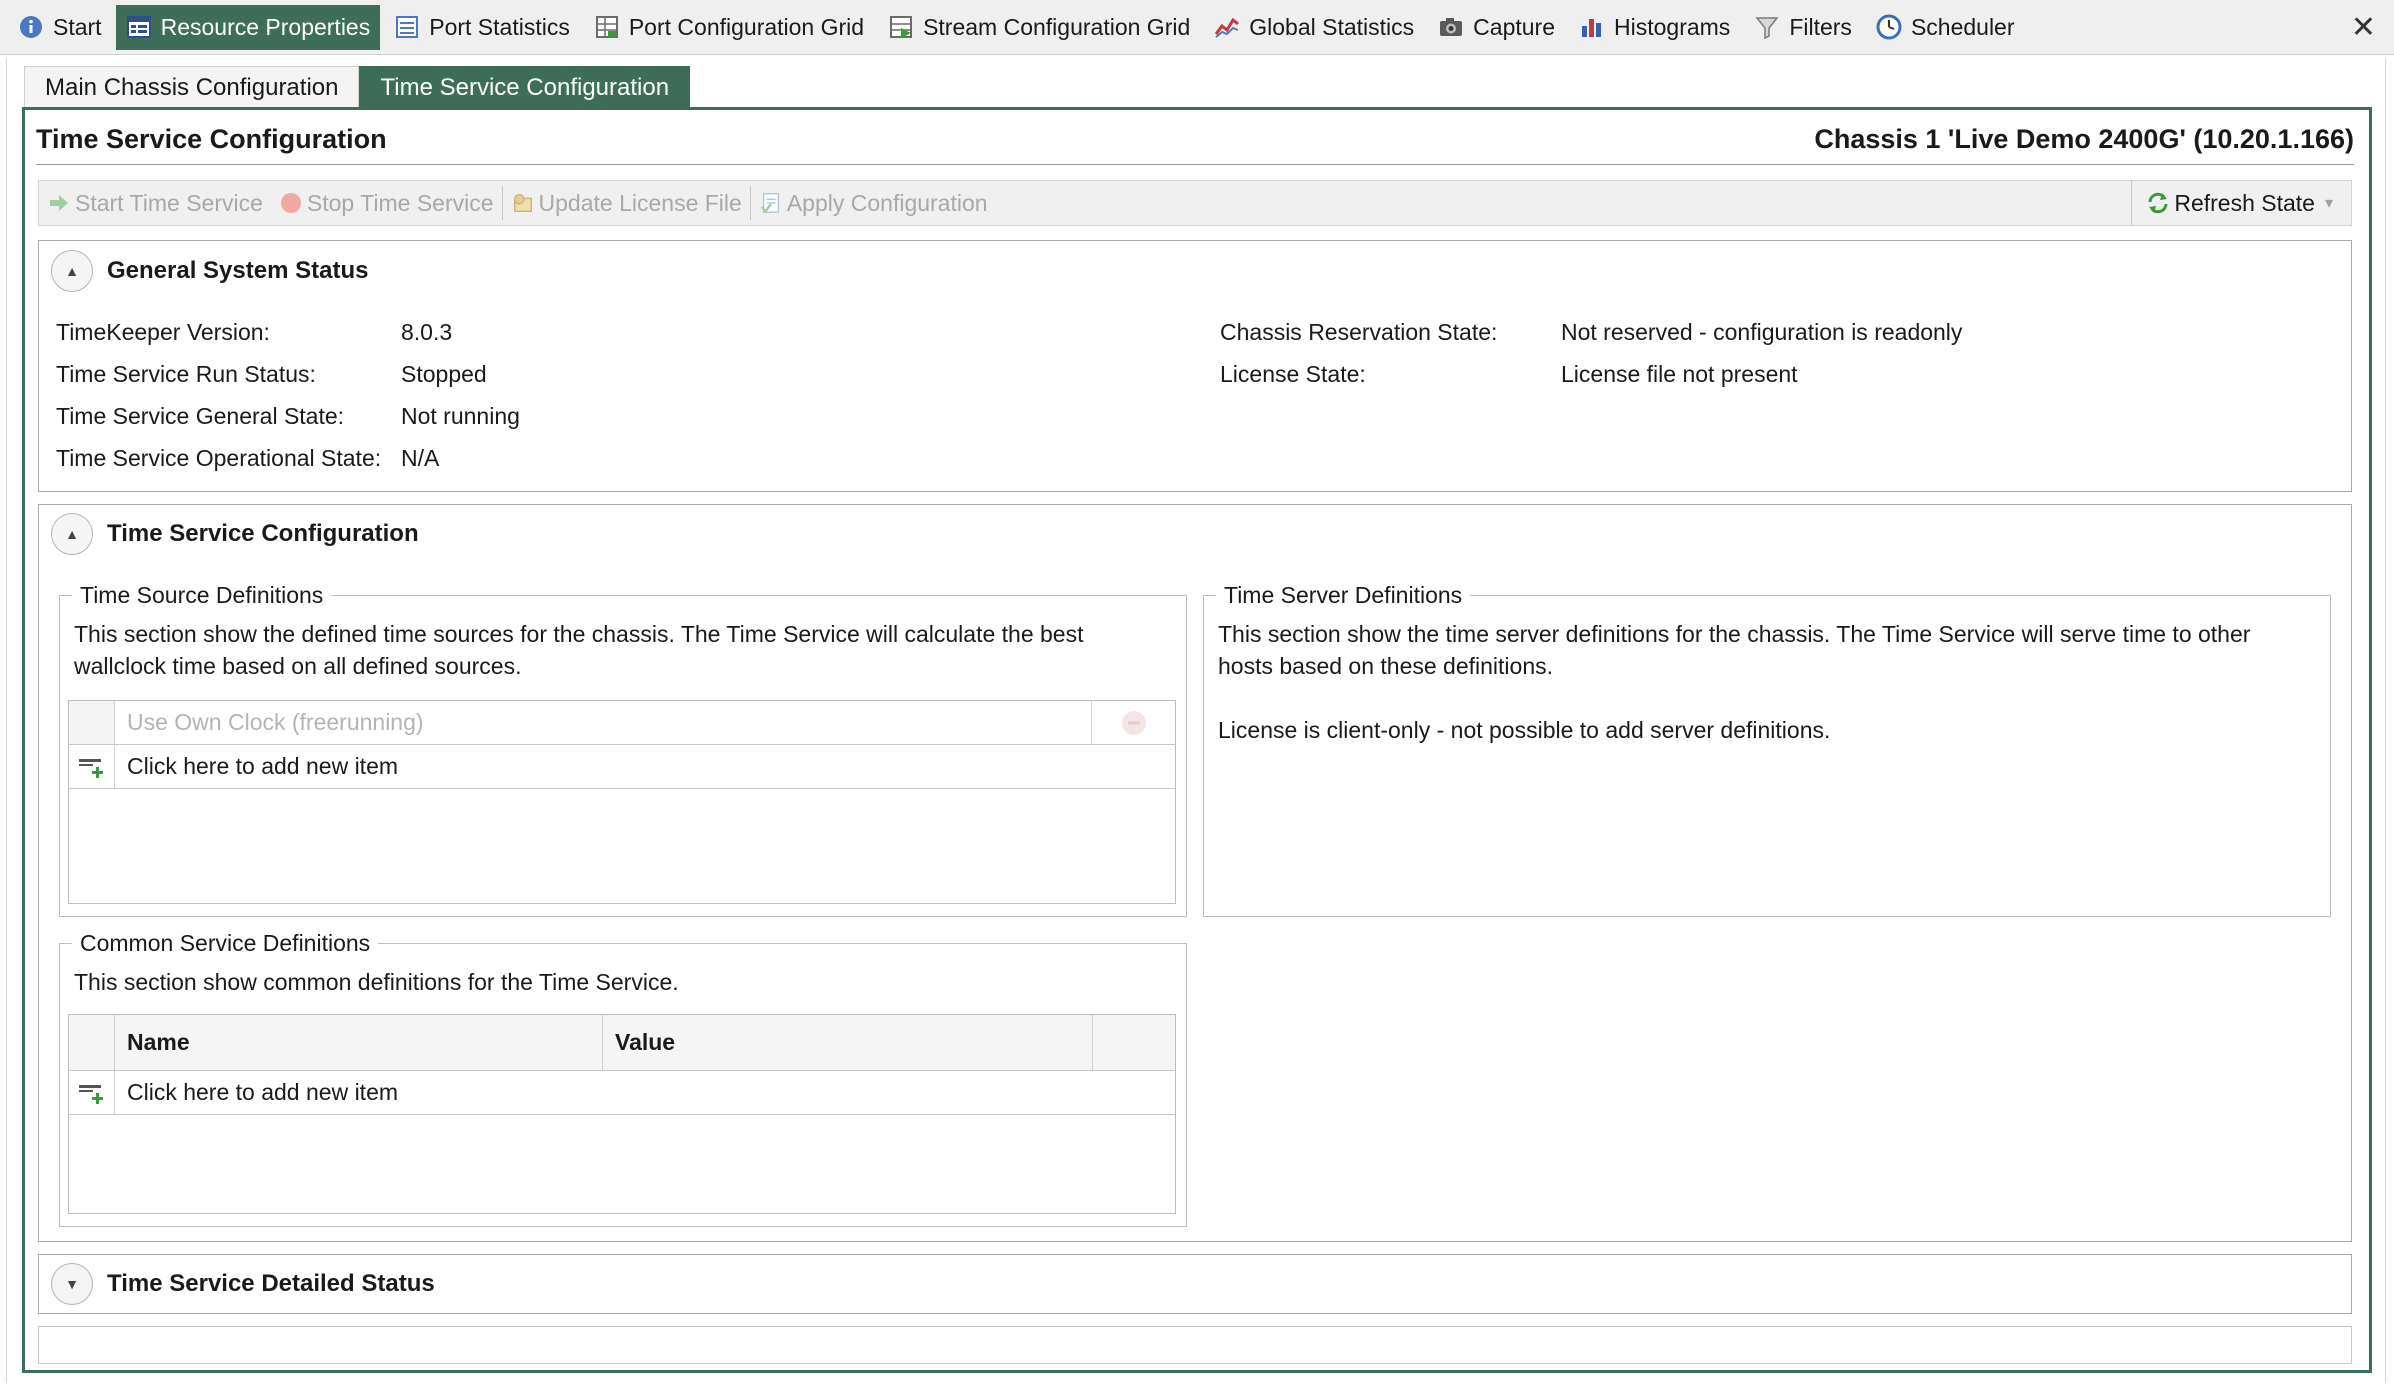  What do you see at coordinates (359, 1042) in the screenshot?
I see `column-header-name: Name` at bounding box center [359, 1042].